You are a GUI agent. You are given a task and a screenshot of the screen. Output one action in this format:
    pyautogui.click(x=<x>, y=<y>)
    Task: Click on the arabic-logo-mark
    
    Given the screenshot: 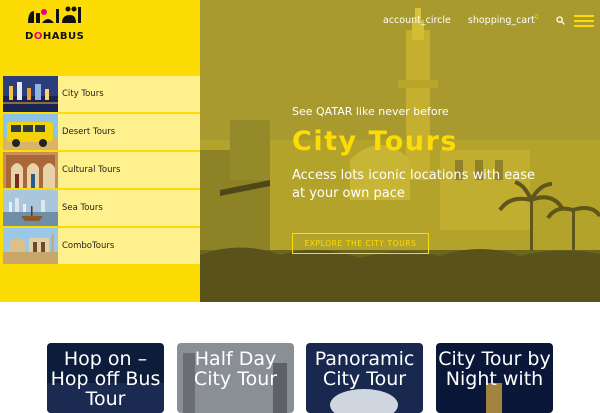 What is the action you would take?
    pyautogui.click(x=54, y=14)
    